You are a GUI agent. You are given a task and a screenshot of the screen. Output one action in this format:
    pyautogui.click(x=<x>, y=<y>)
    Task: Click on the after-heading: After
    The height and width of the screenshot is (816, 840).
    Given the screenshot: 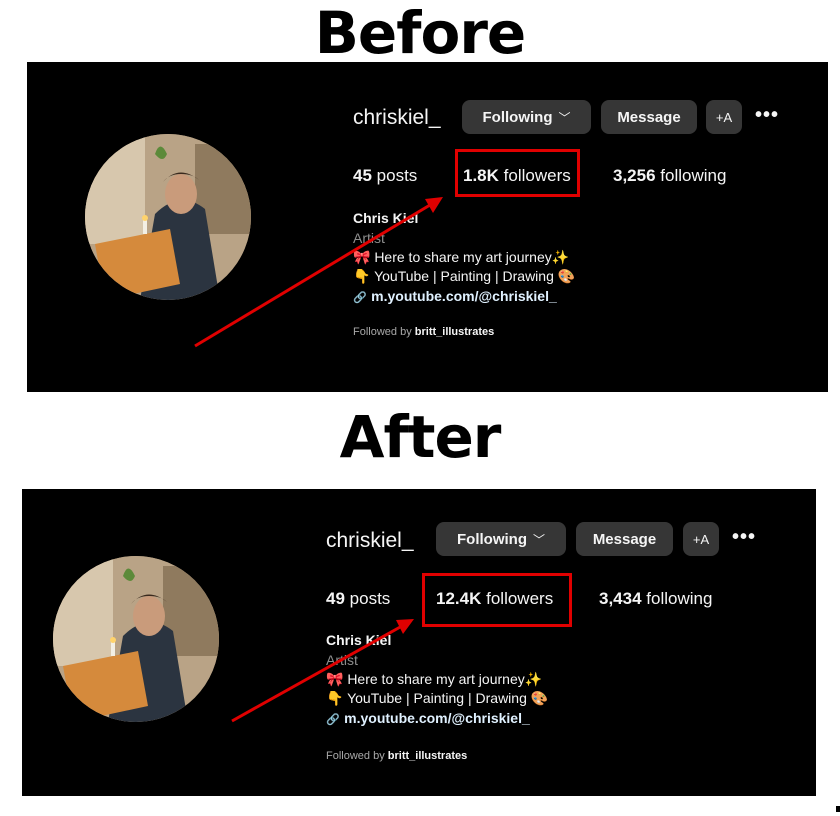 What is the action you would take?
    pyautogui.click(x=420, y=437)
    